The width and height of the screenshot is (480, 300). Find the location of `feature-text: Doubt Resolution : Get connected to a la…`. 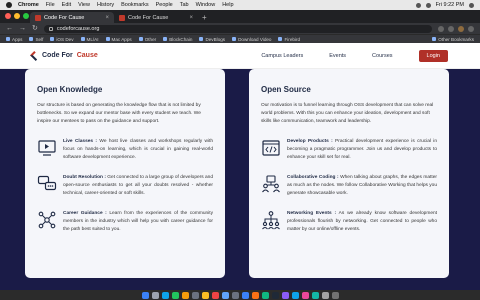

feature-text: Doubt Resolution : Get connected to a la… is located at coordinates (138, 186).